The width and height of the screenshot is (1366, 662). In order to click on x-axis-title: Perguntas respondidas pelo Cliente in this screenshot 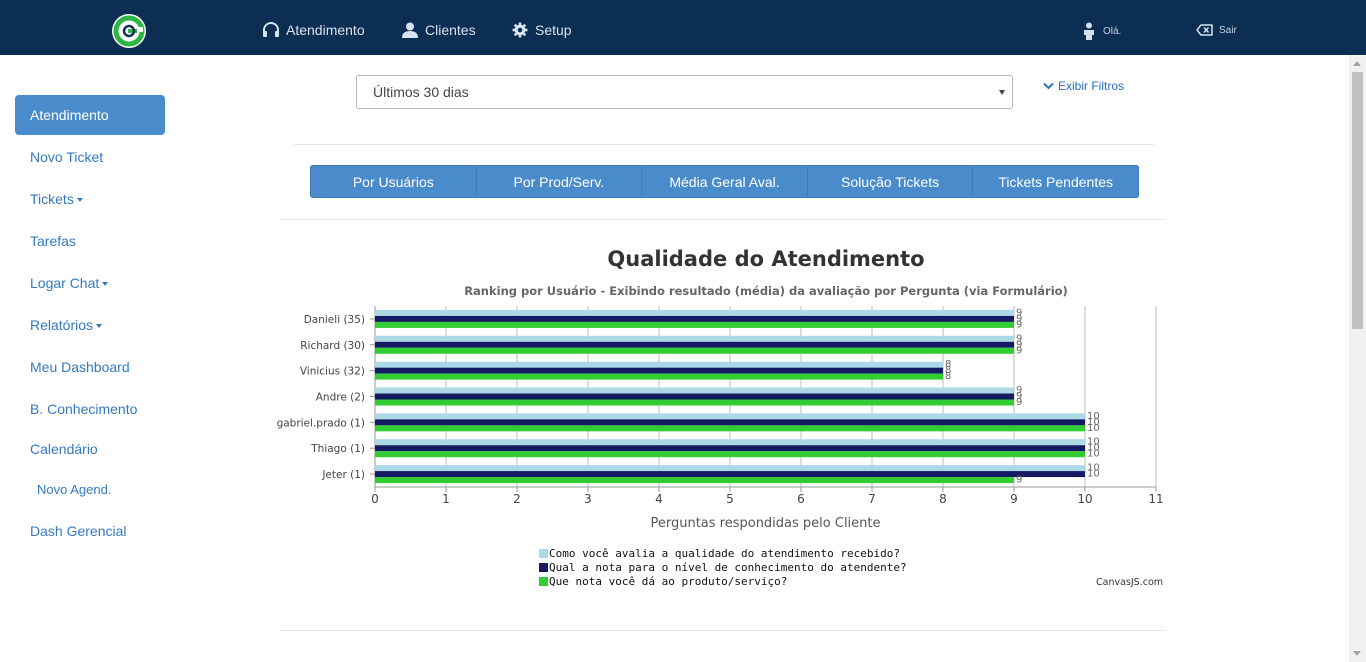, I will do `click(765, 523)`.